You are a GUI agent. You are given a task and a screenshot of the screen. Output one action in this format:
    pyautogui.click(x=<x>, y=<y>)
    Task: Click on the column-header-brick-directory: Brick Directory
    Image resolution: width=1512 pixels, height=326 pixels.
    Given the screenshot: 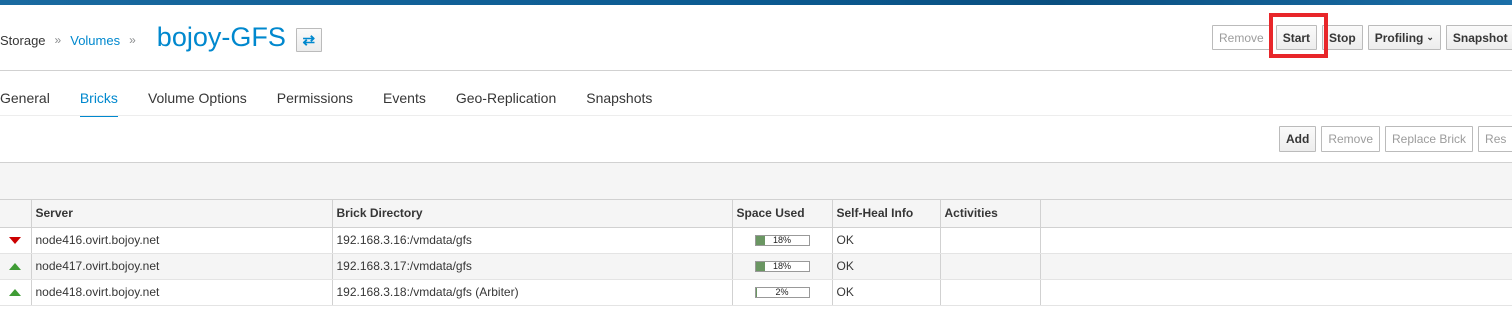 What is the action you would take?
    pyautogui.click(x=532, y=214)
    